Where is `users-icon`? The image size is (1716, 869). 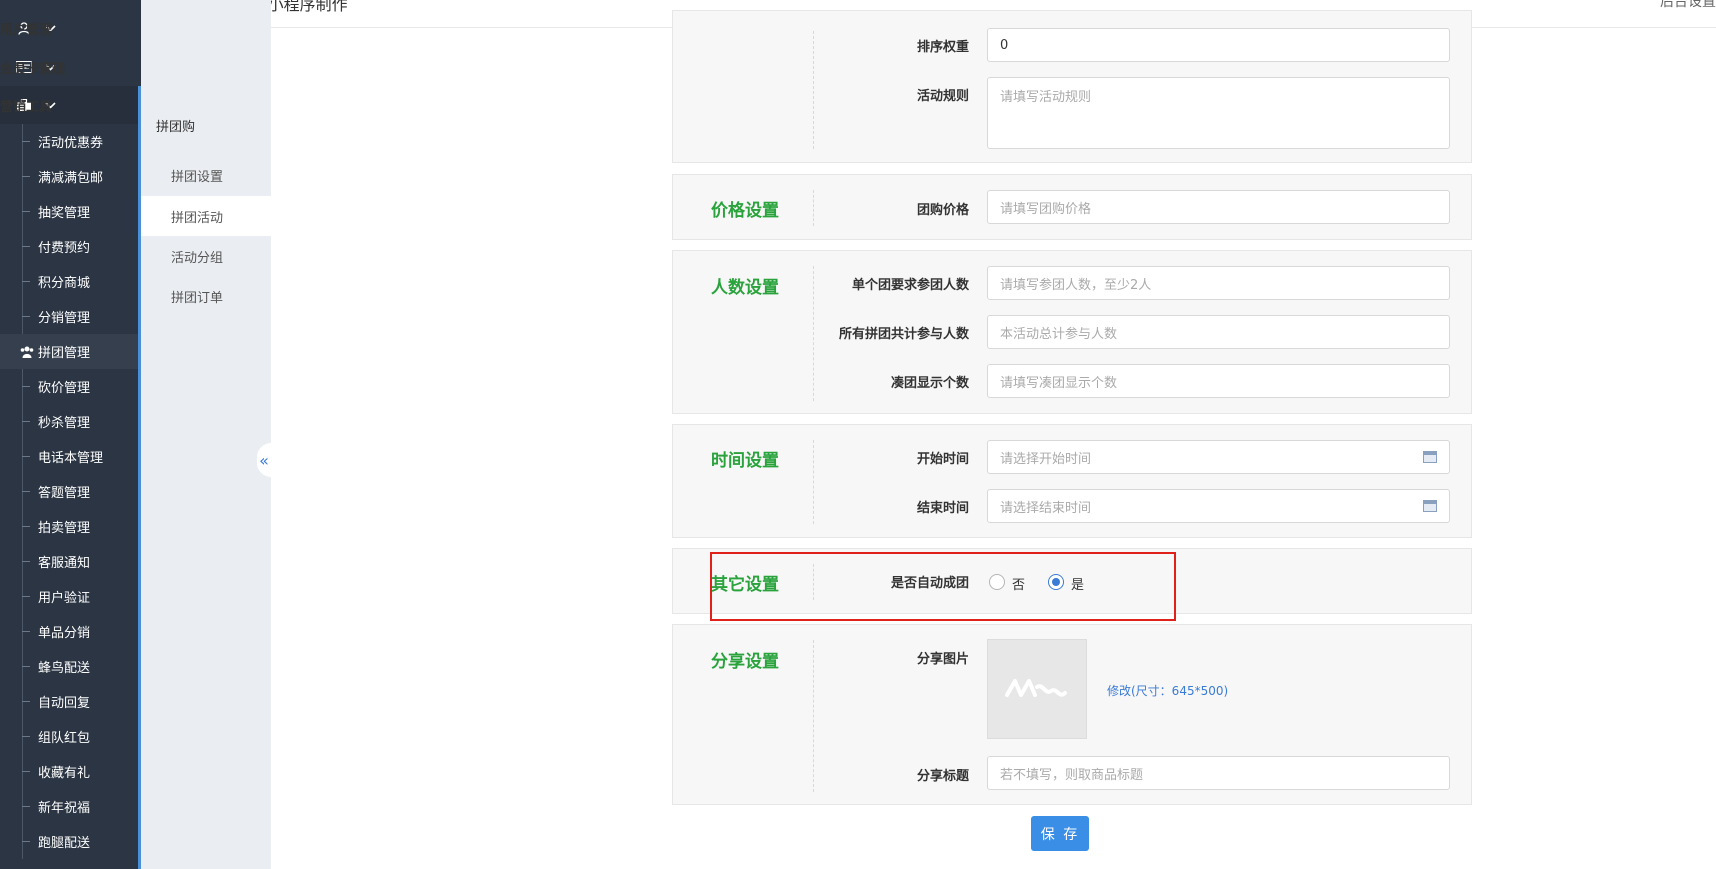
users-icon is located at coordinates (27, 352).